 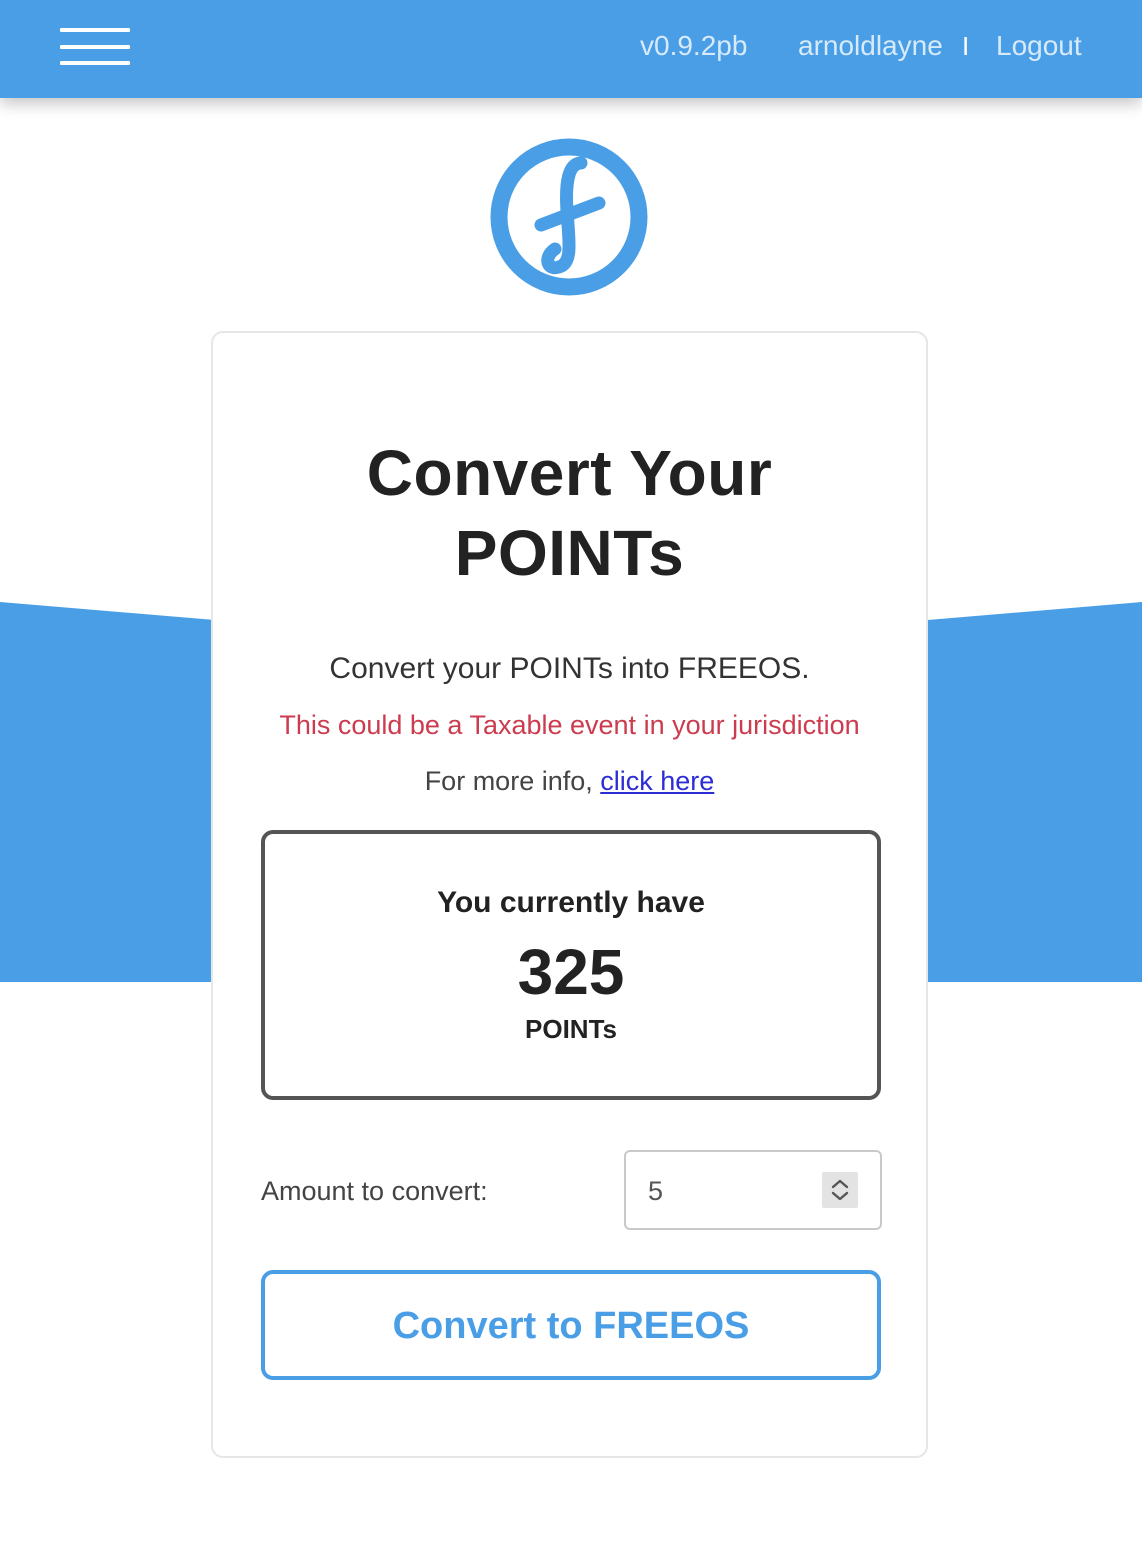 What do you see at coordinates (374, 1191) in the screenshot?
I see `amount-label: Amount to convert:` at bounding box center [374, 1191].